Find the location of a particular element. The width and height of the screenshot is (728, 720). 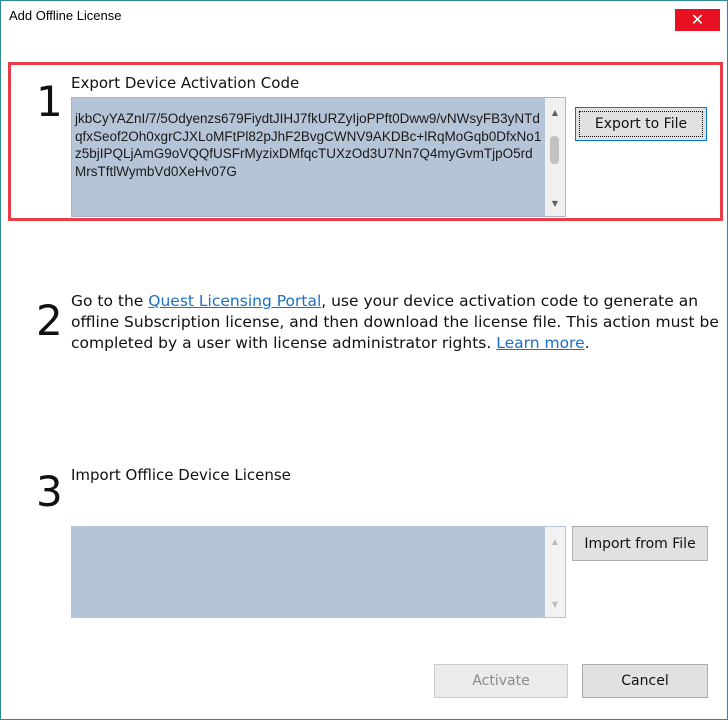

export-to-file-label: Export to File is located at coordinates (641, 124).